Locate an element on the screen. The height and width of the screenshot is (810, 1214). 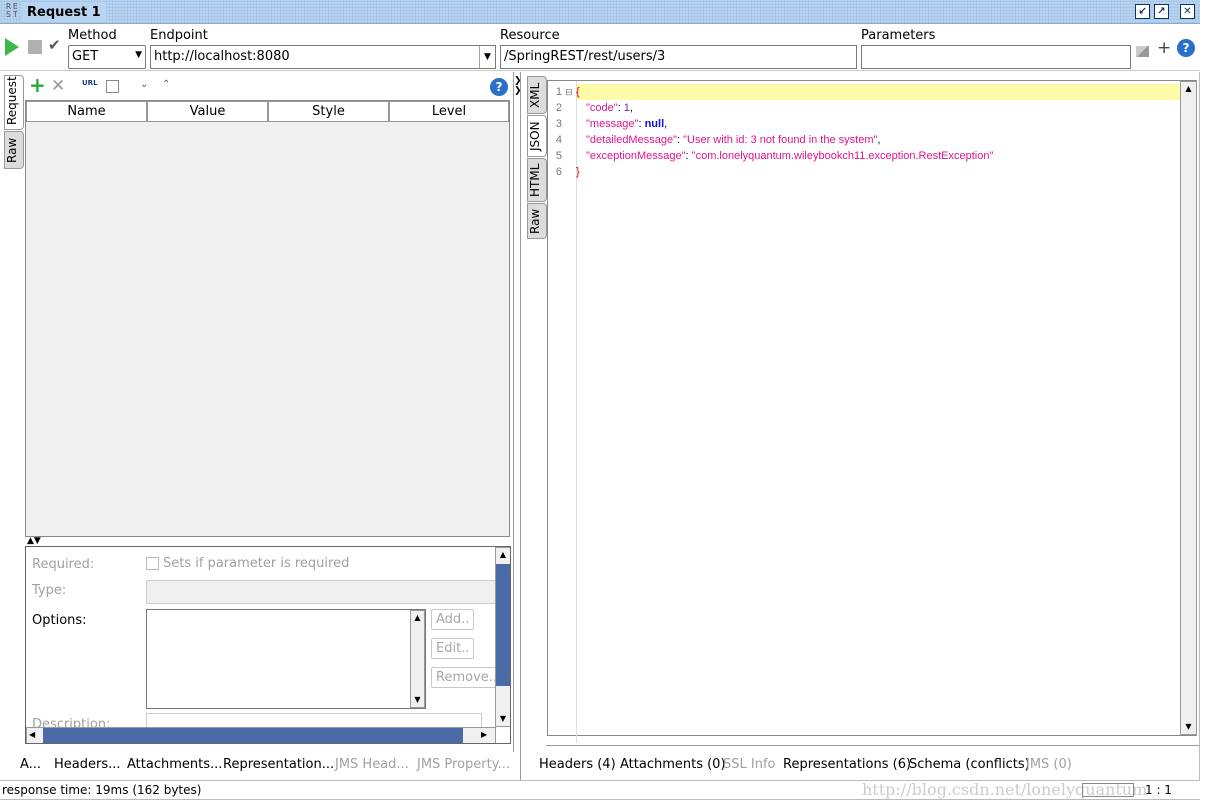
close-icon: ✕ is located at coordinates (1187, 11).